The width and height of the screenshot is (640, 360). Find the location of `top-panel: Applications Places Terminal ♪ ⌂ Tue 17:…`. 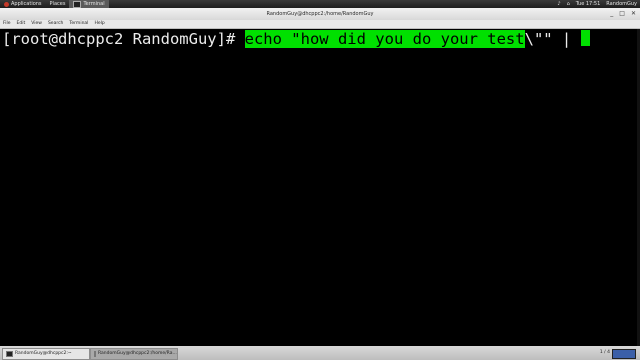

top-panel: Applications Places Terminal ♪ ⌂ Tue 17:… is located at coordinates (320, 4).